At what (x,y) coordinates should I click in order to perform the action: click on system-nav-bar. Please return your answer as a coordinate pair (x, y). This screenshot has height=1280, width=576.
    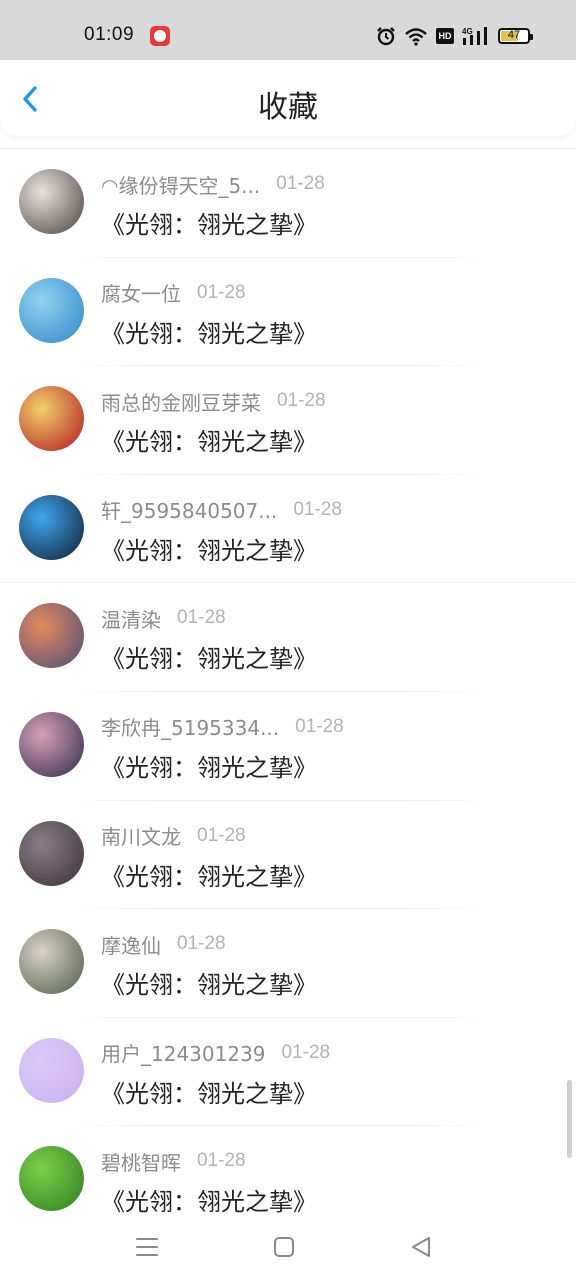
    Looking at the image, I should click on (288, 1247).